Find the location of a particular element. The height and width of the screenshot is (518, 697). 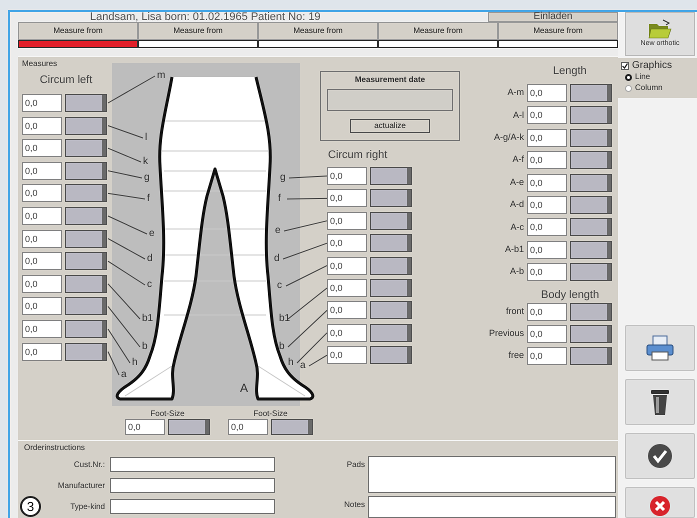

print-button is located at coordinates (660, 348).